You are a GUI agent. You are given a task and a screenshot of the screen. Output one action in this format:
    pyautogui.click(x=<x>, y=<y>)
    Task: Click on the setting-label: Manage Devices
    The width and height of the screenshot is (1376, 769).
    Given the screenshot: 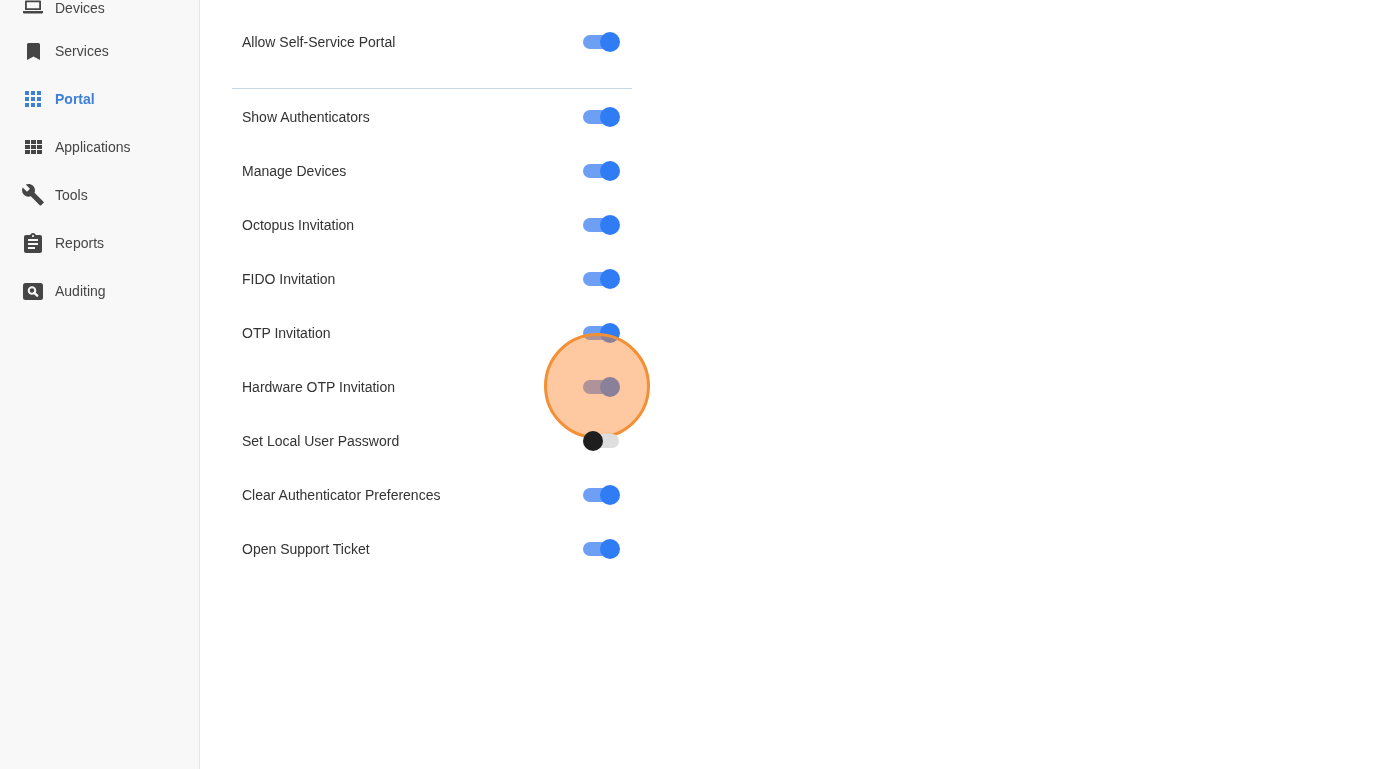 What is the action you would take?
    pyautogui.click(x=294, y=171)
    